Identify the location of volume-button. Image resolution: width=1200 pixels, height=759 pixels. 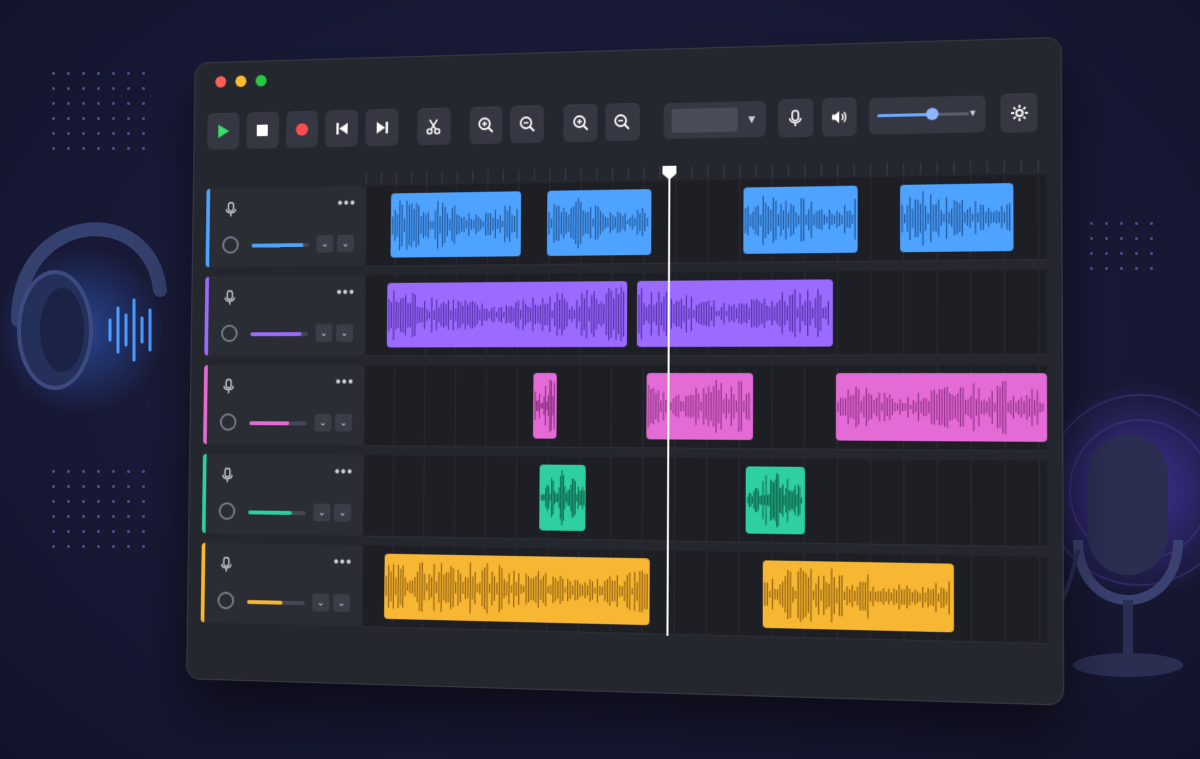
(839, 117).